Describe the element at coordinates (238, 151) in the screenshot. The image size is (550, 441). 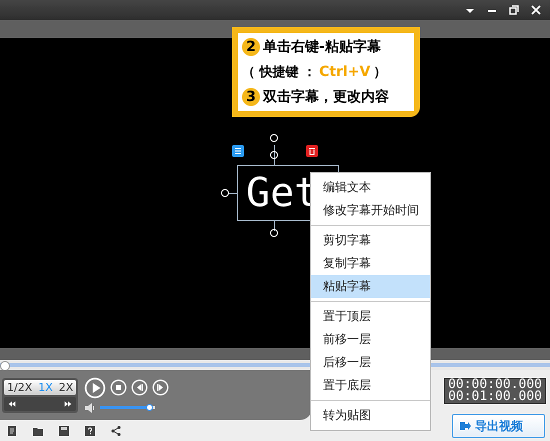
I see `list-icon` at that location.